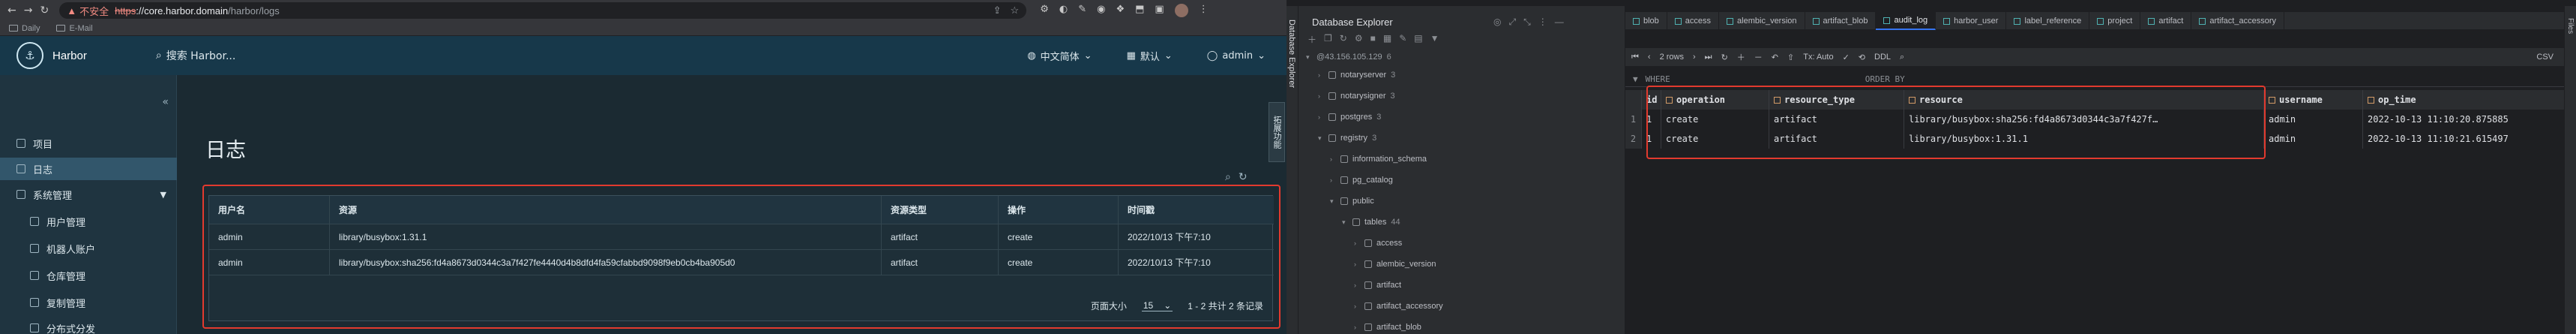 This screenshot has width=2576, height=334. Describe the element at coordinates (1373, 39) in the screenshot. I see `stop-icon: ■` at that location.